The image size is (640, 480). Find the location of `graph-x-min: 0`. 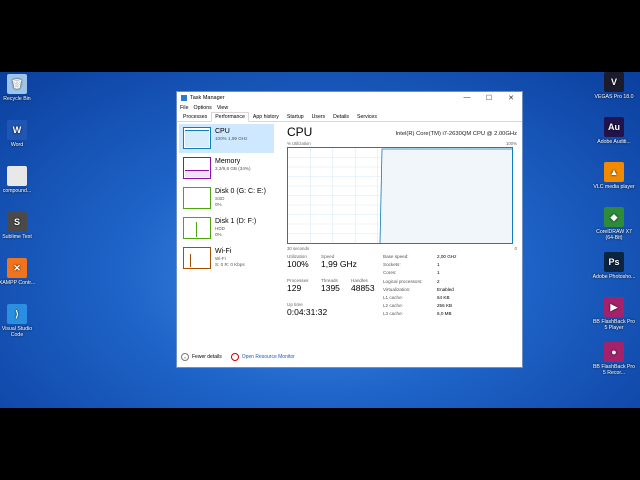

graph-x-min: 0 is located at coordinates (515, 248).